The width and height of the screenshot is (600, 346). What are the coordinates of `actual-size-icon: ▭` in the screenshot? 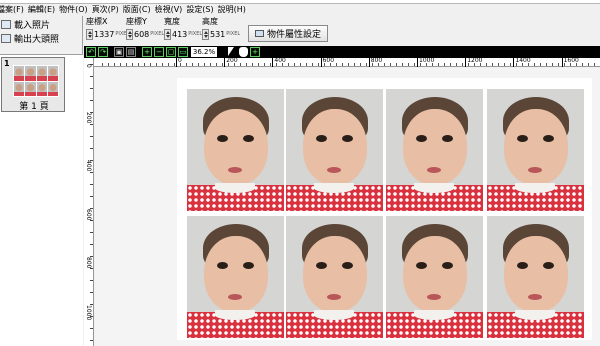 It's located at (183, 52).